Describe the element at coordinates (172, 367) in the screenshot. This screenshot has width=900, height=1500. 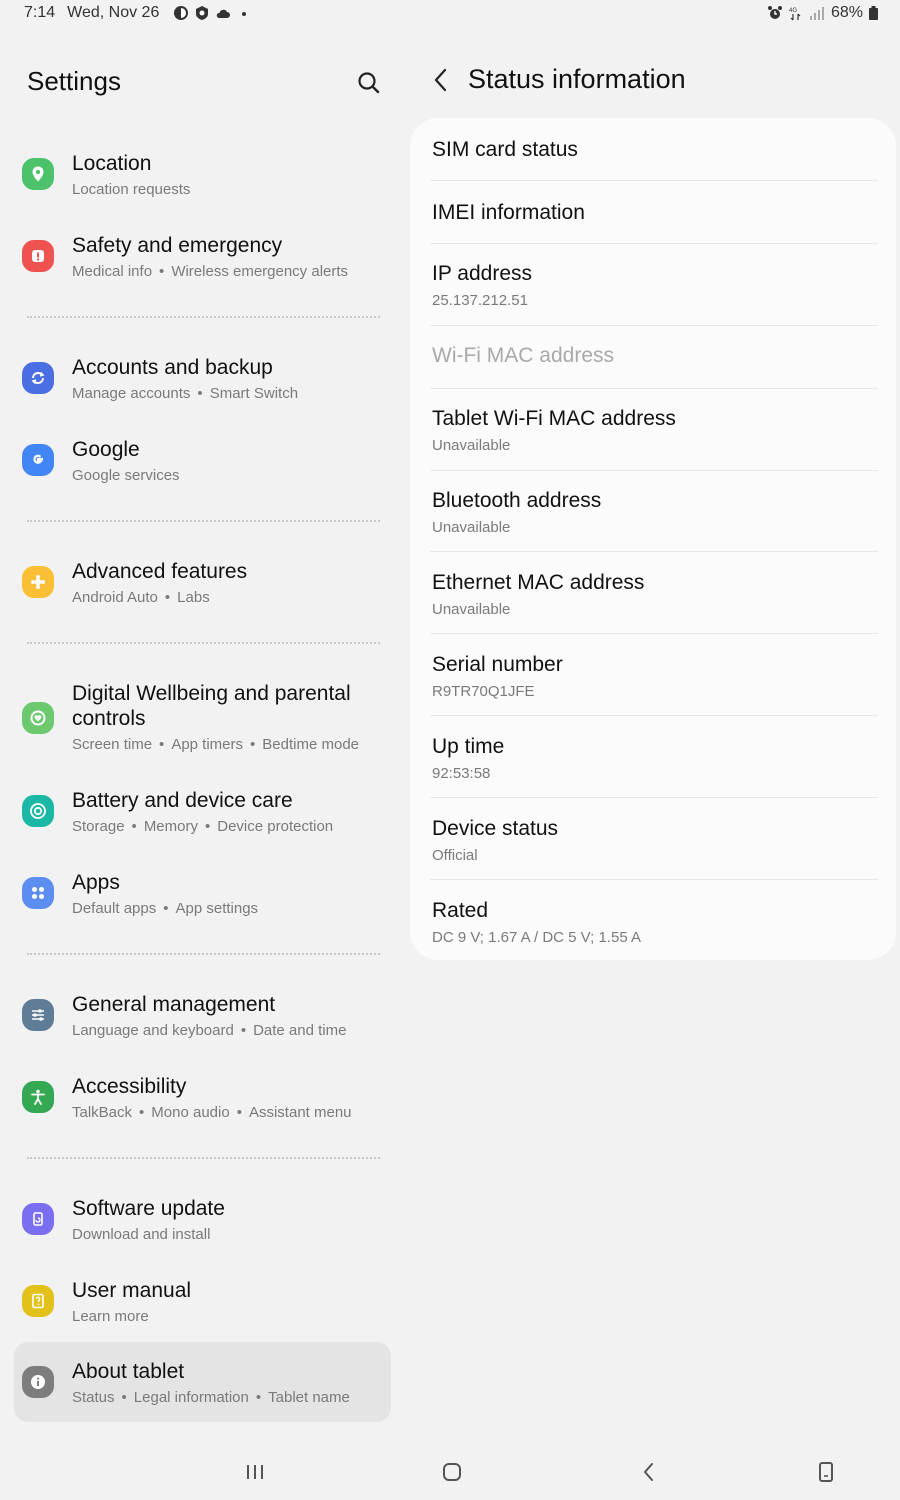
I see `item-title: Accounts and backup` at that location.